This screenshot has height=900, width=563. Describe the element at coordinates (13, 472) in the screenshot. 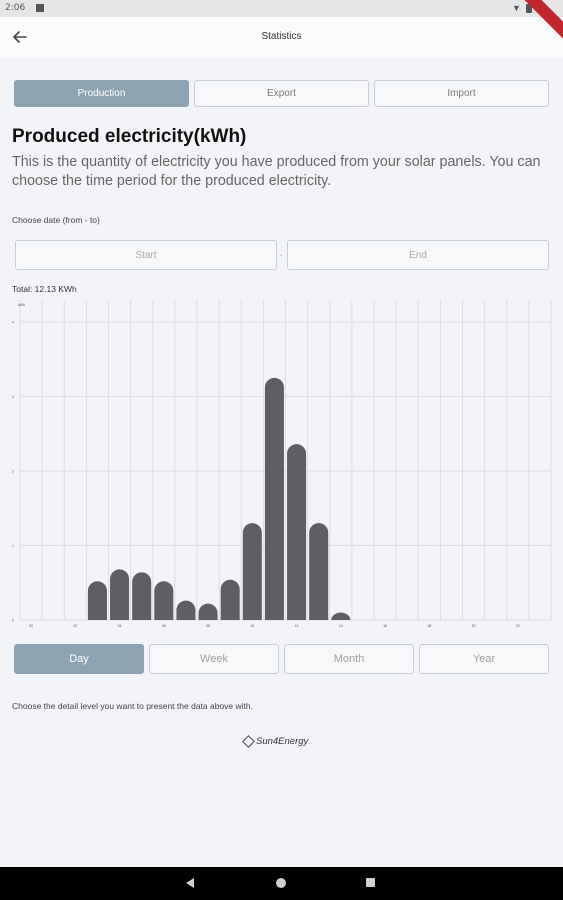

I see `chart-y-tick-label: 2` at that location.